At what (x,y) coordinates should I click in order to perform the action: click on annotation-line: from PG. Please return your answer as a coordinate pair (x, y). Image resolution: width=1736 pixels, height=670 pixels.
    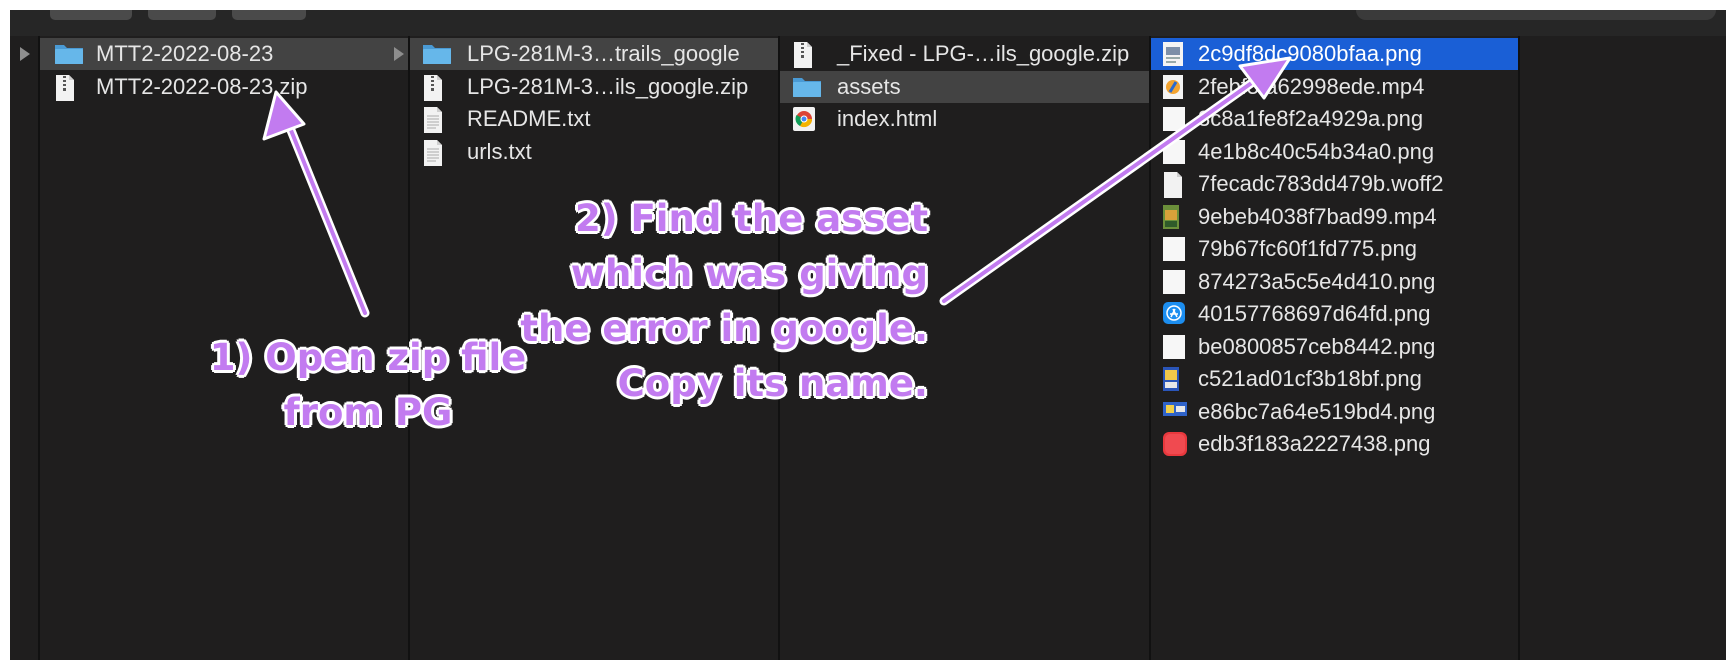
    Looking at the image, I should click on (368, 412).